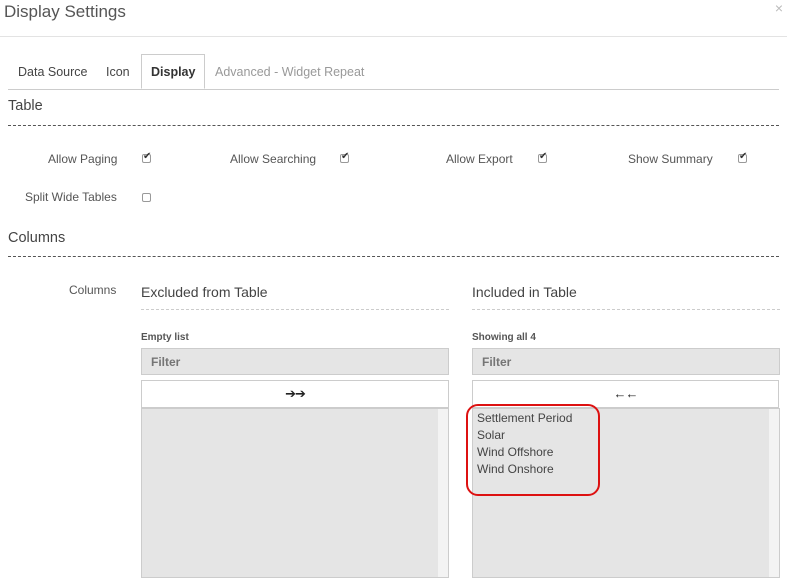  Describe the element at coordinates (626, 393) in the screenshot. I see `double-arrow-left-icon: ←←` at that location.